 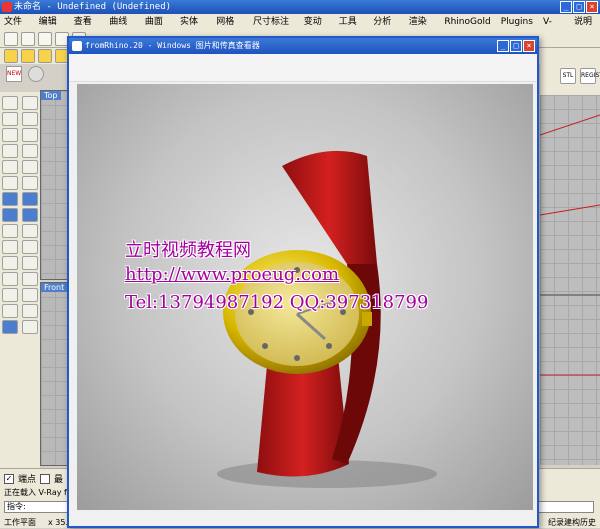 I want to click on rhino-app-icon, so click(x=7, y=7).